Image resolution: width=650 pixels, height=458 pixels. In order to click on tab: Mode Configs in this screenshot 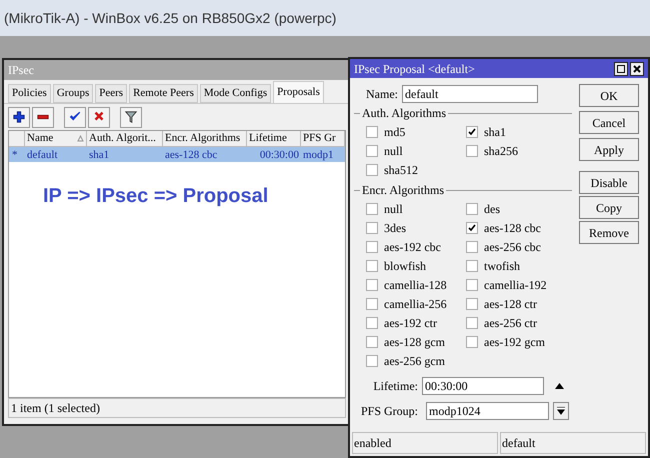, I will do `click(236, 93)`.